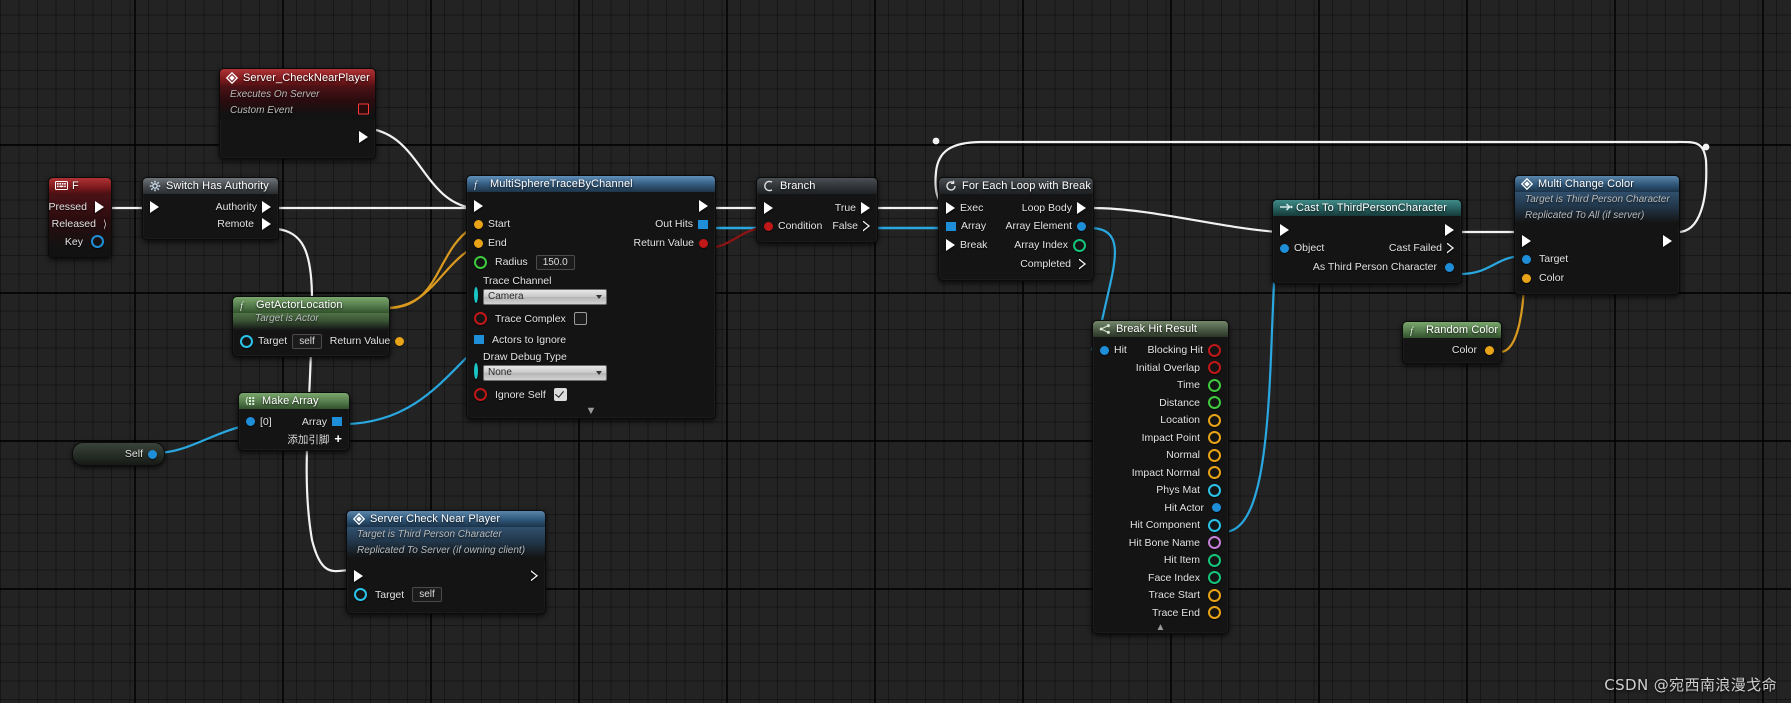  I want to click on pin-label-cast-failed: Cast Failed, so click(1415, 248).